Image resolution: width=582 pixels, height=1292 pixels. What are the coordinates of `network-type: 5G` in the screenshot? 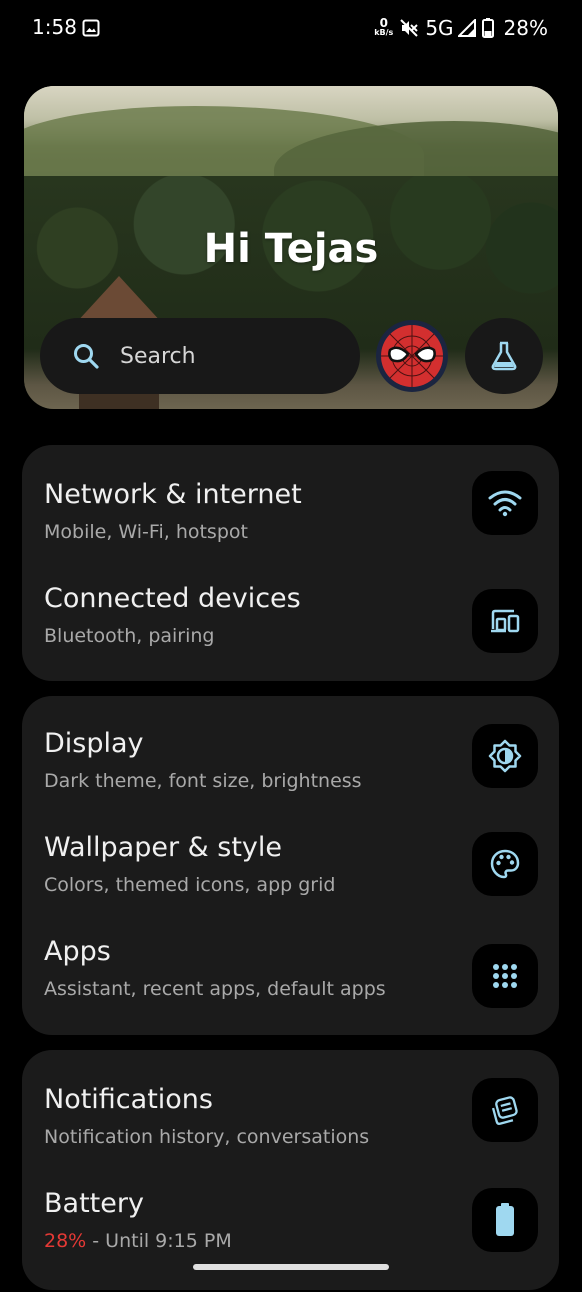 It's located at (439, 28).